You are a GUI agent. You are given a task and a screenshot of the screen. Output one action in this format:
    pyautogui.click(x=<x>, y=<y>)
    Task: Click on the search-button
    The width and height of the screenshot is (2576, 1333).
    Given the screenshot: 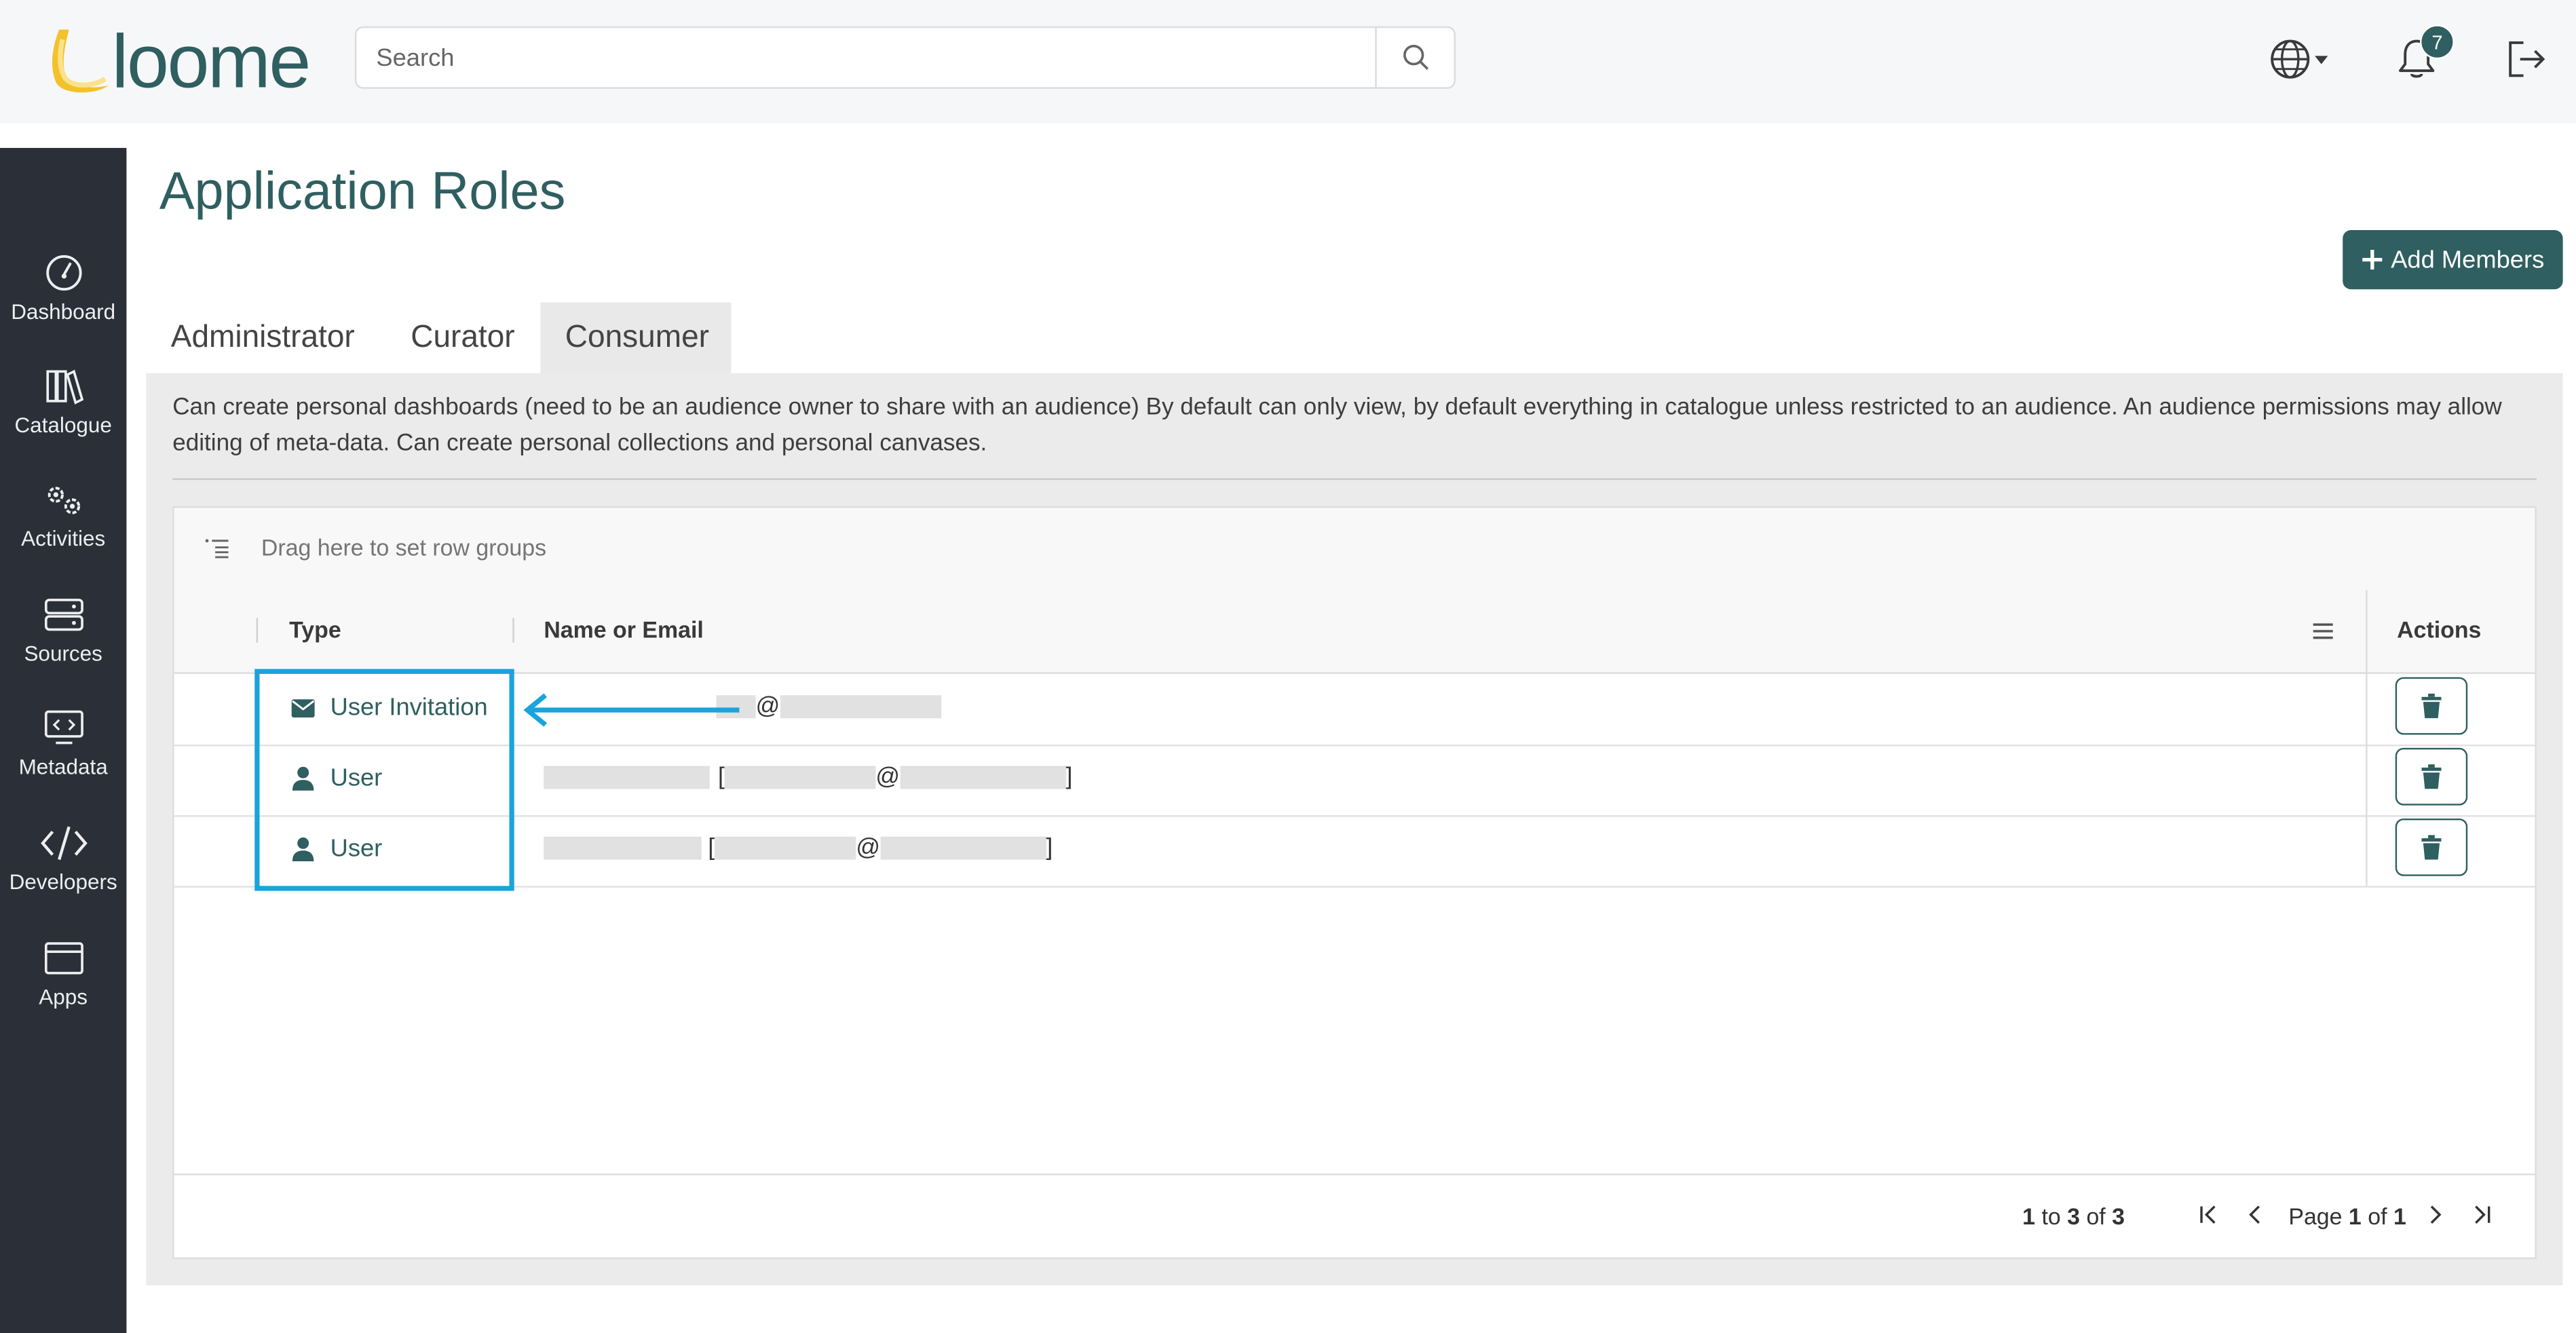 What is the action you would take?
    pyautogui.click(x=1414, y=58)
    